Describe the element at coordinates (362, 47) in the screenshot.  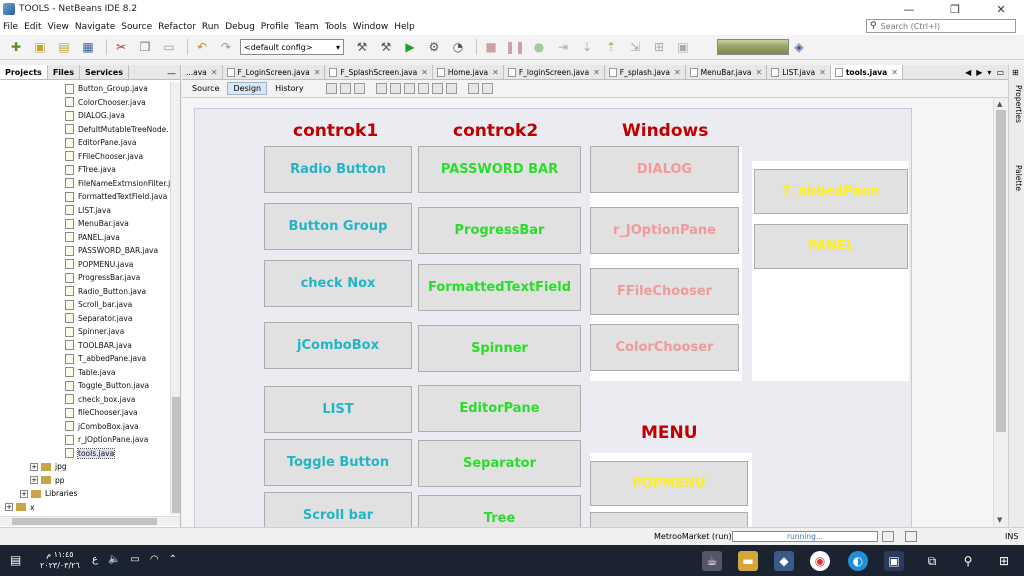
I see `build-icon: ⚒` at that location.